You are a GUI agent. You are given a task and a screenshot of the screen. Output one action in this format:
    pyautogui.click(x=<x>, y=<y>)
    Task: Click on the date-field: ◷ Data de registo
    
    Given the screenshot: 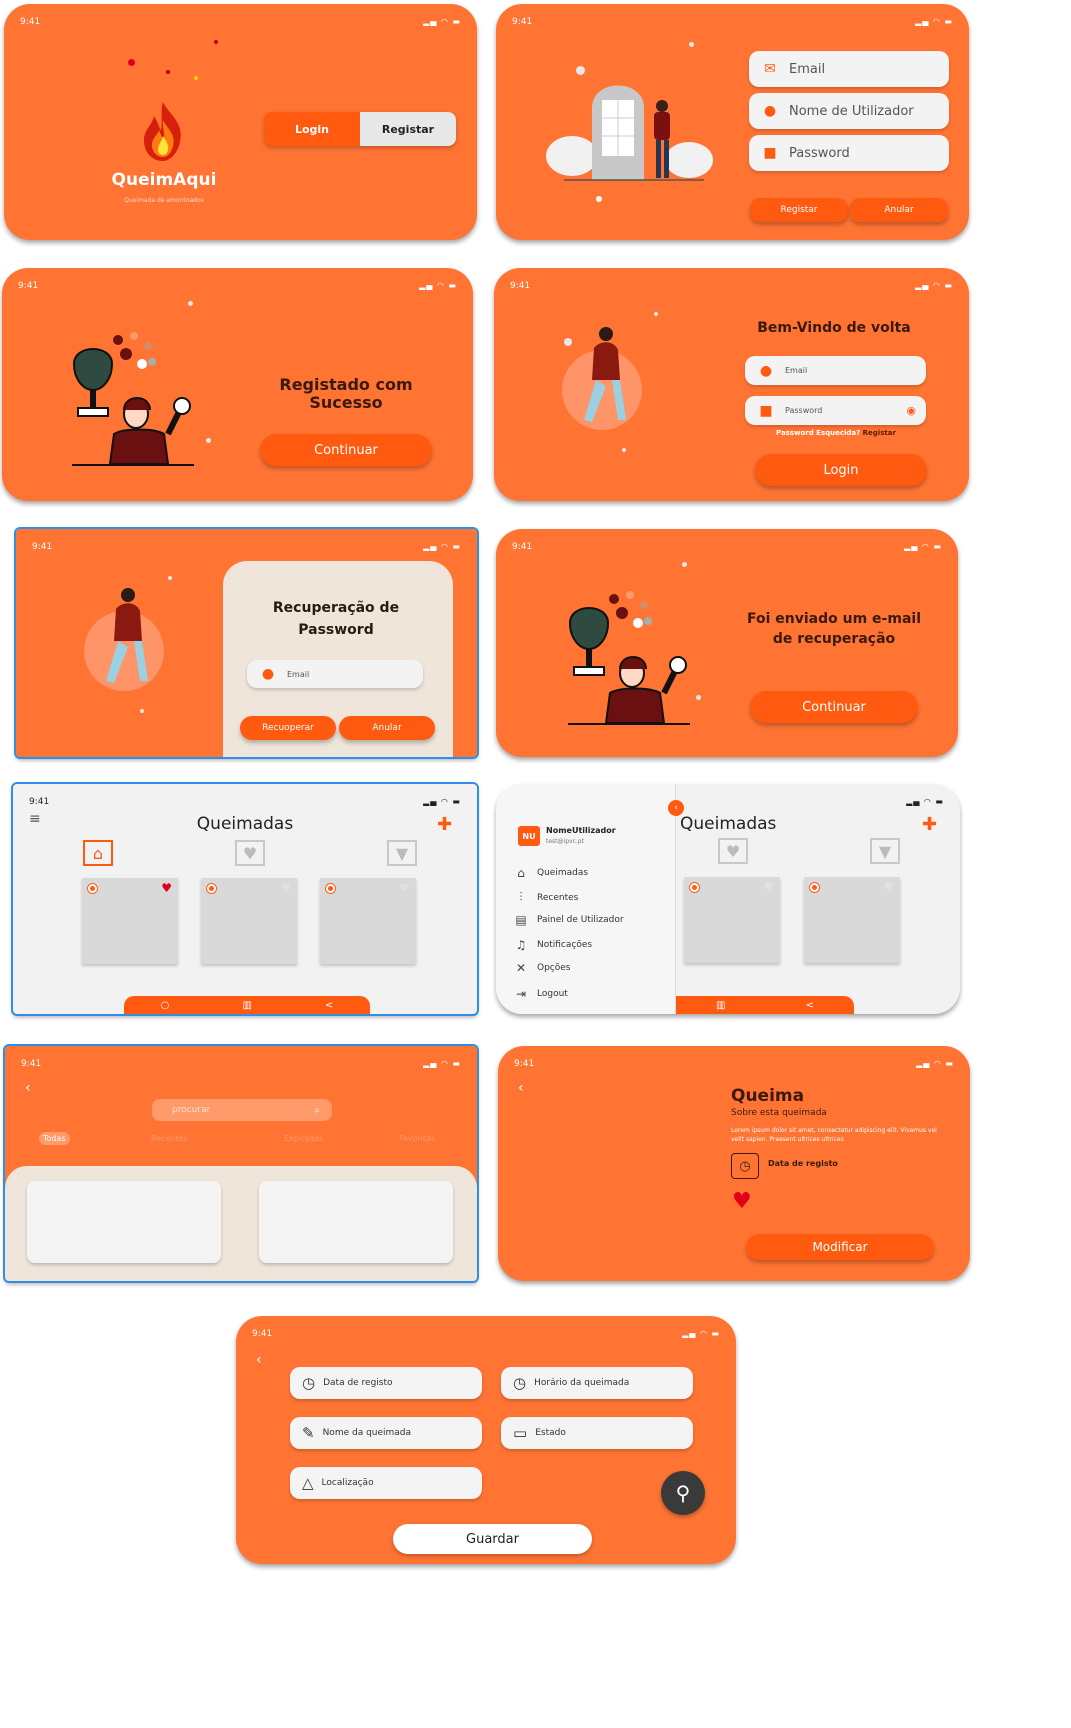 What is the action you would take?
    pyautogui.click(x=386, y=1383)
    